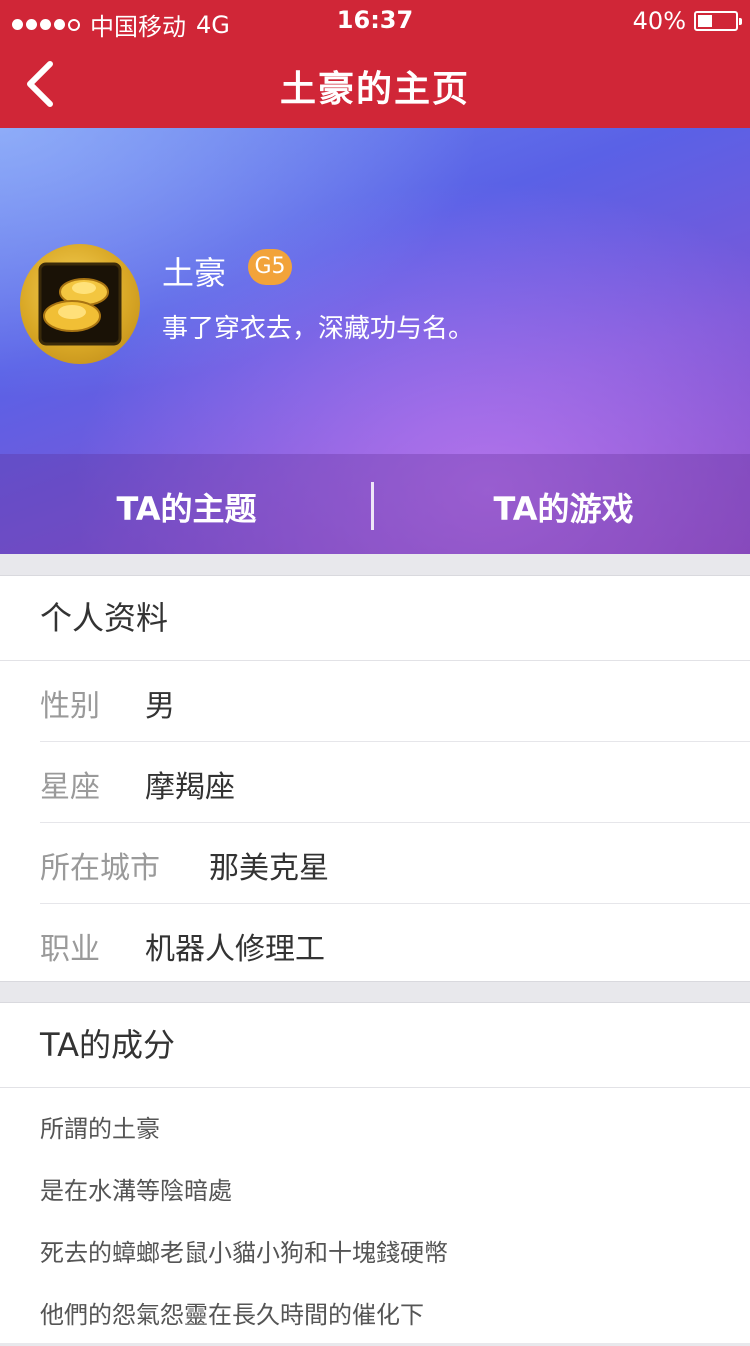 The image size is (750, 1346). What do you see at coordinates (375, 1045) in the screenshot?
I see `composition-title: TA的成分` at bounding box center [375, 1045].